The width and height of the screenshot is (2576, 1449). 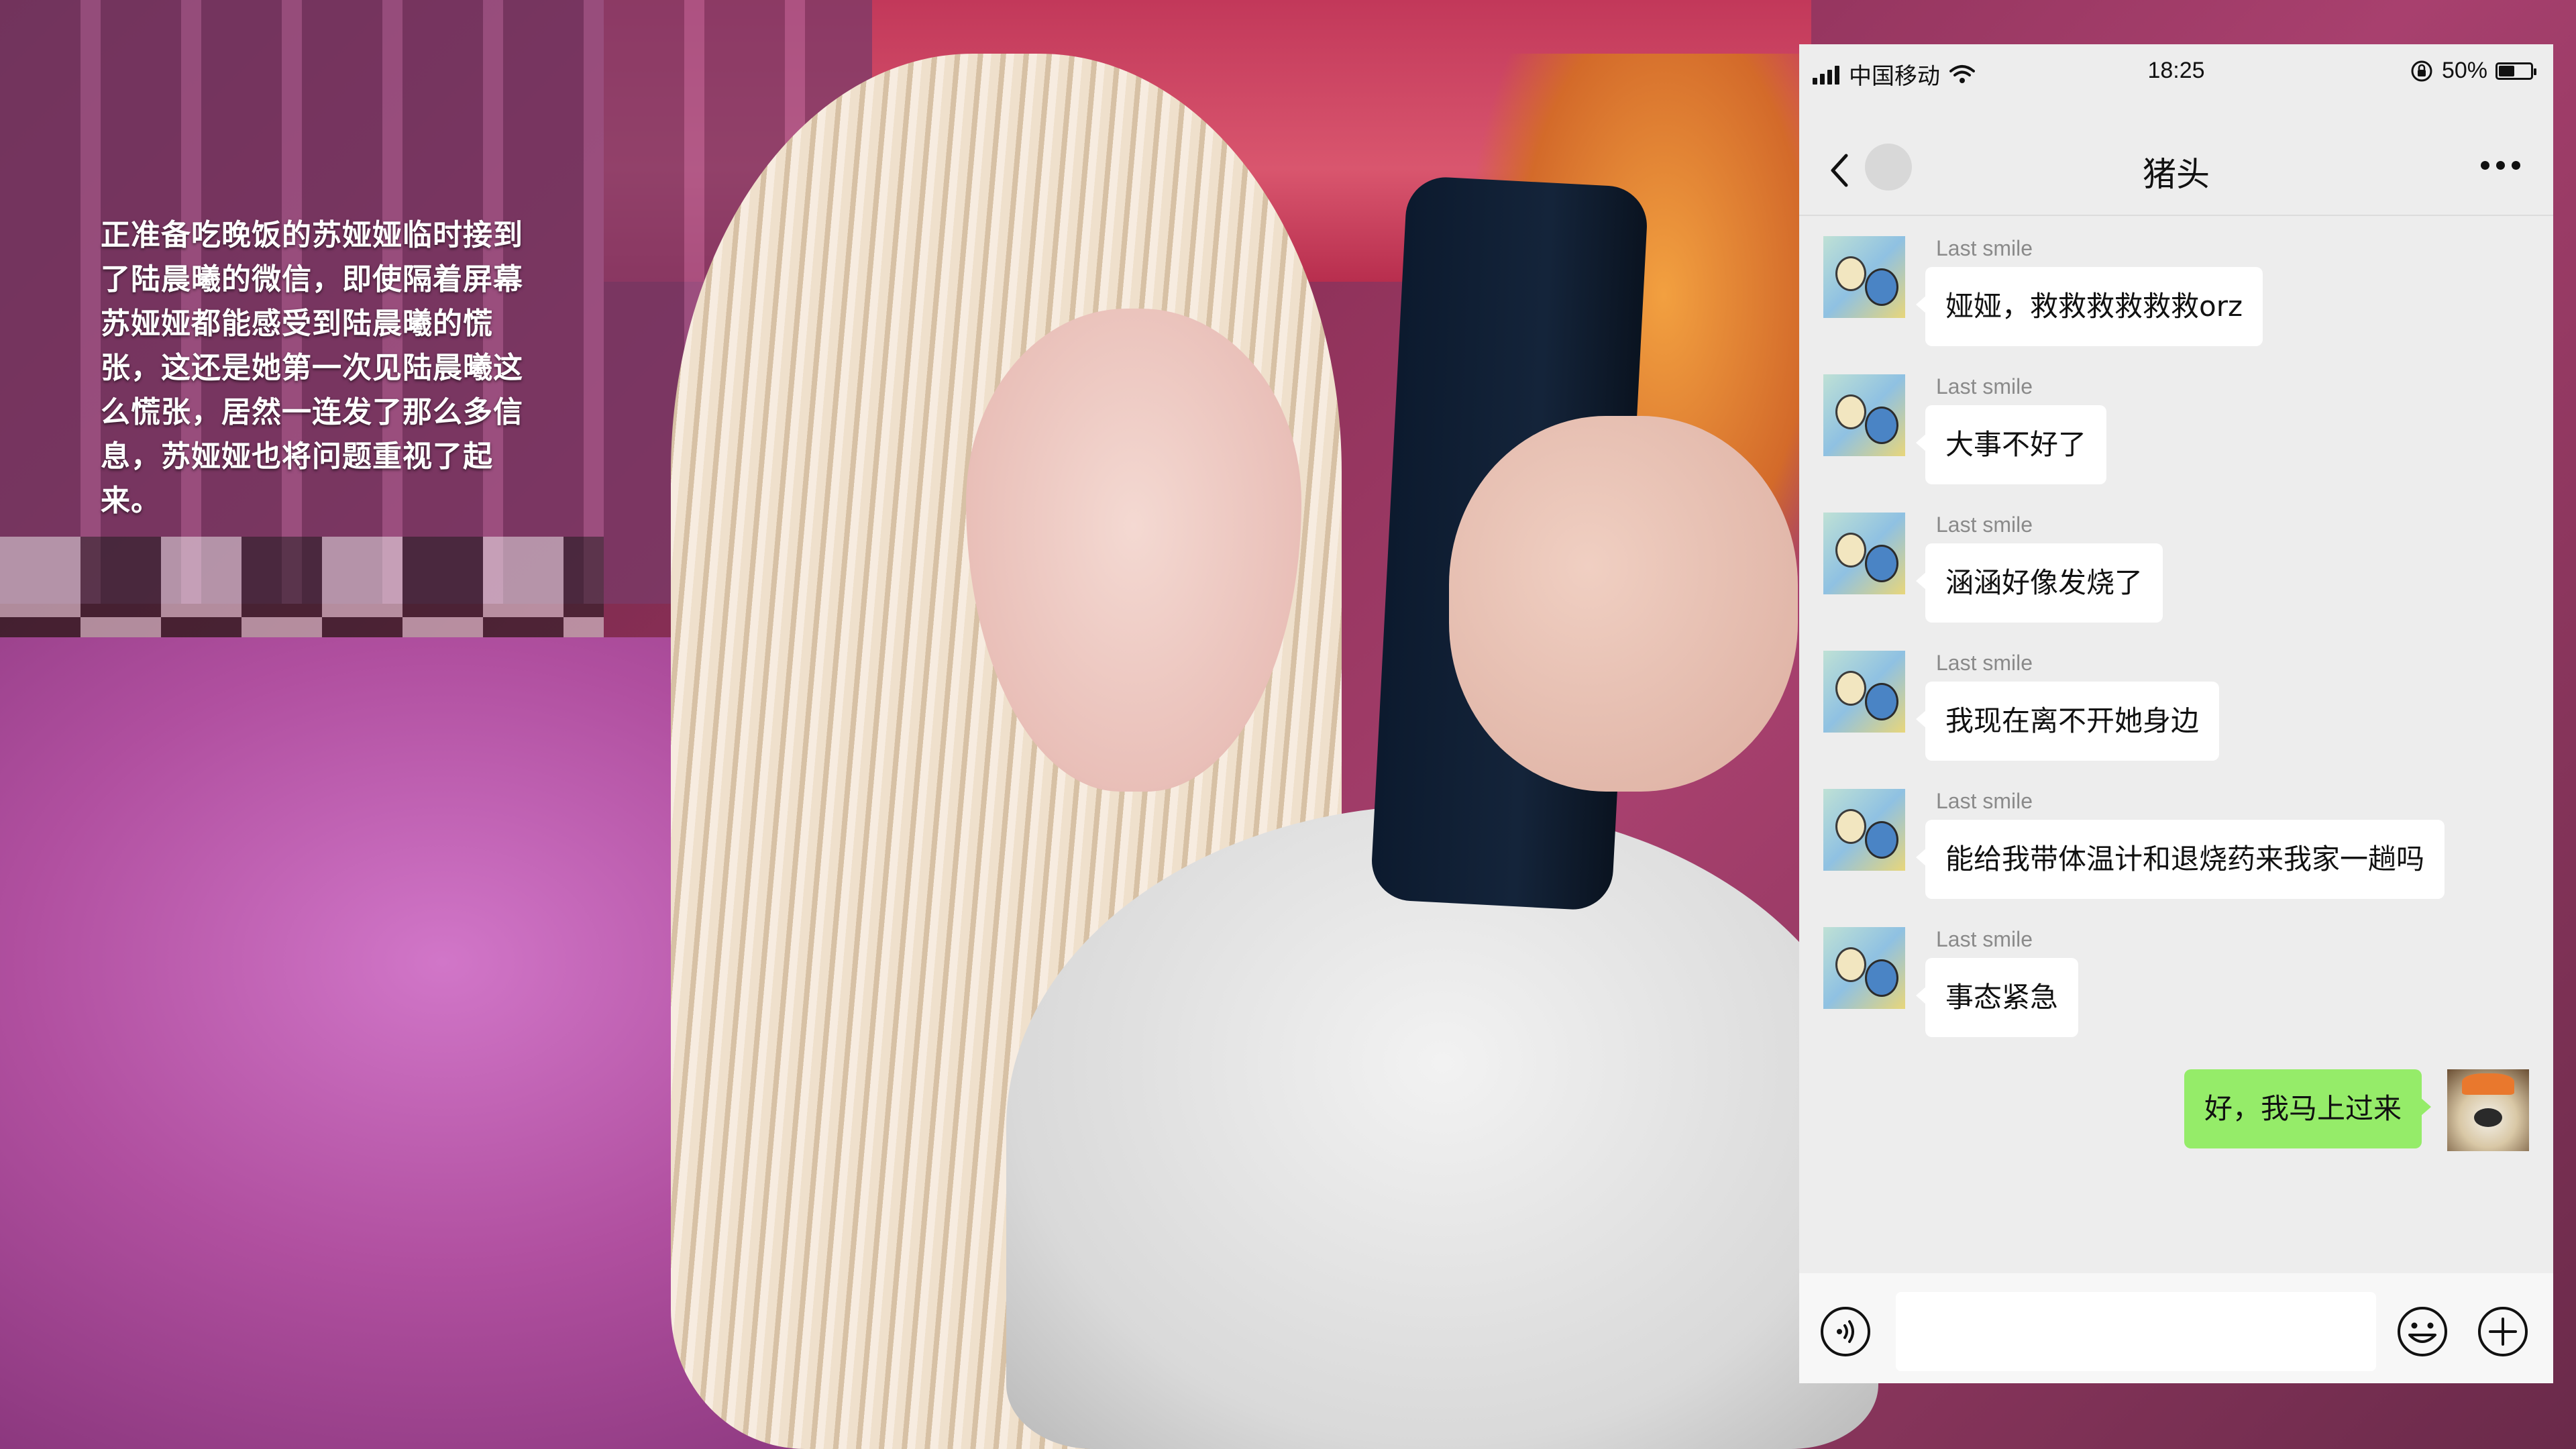 I want to click on battery-percent: 50%, so click(x=2464, y=70).